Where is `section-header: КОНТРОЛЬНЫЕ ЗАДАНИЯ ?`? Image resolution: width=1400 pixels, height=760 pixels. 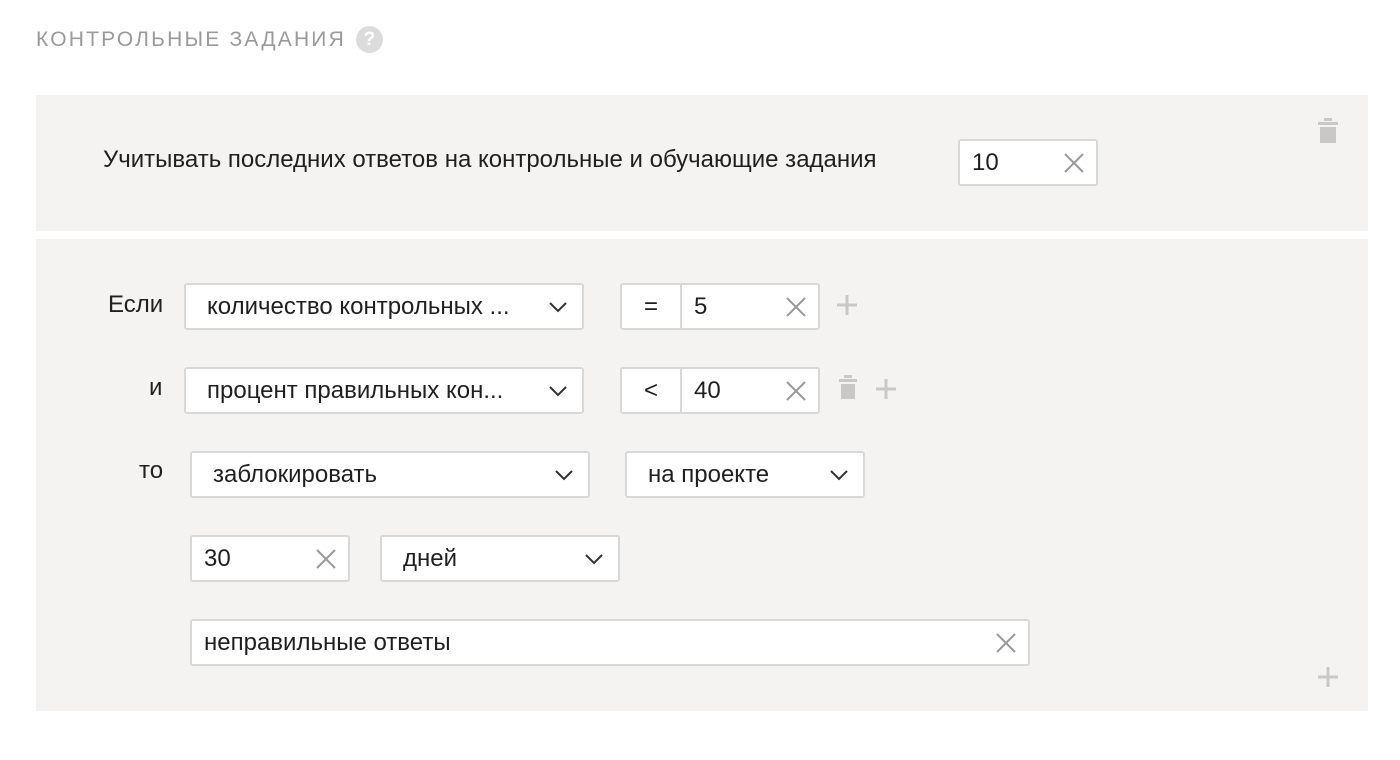
section-header: КОНТРОЛЬНЫЕ ЗАДАНИЯ ? is located at coordinates (209, 39).